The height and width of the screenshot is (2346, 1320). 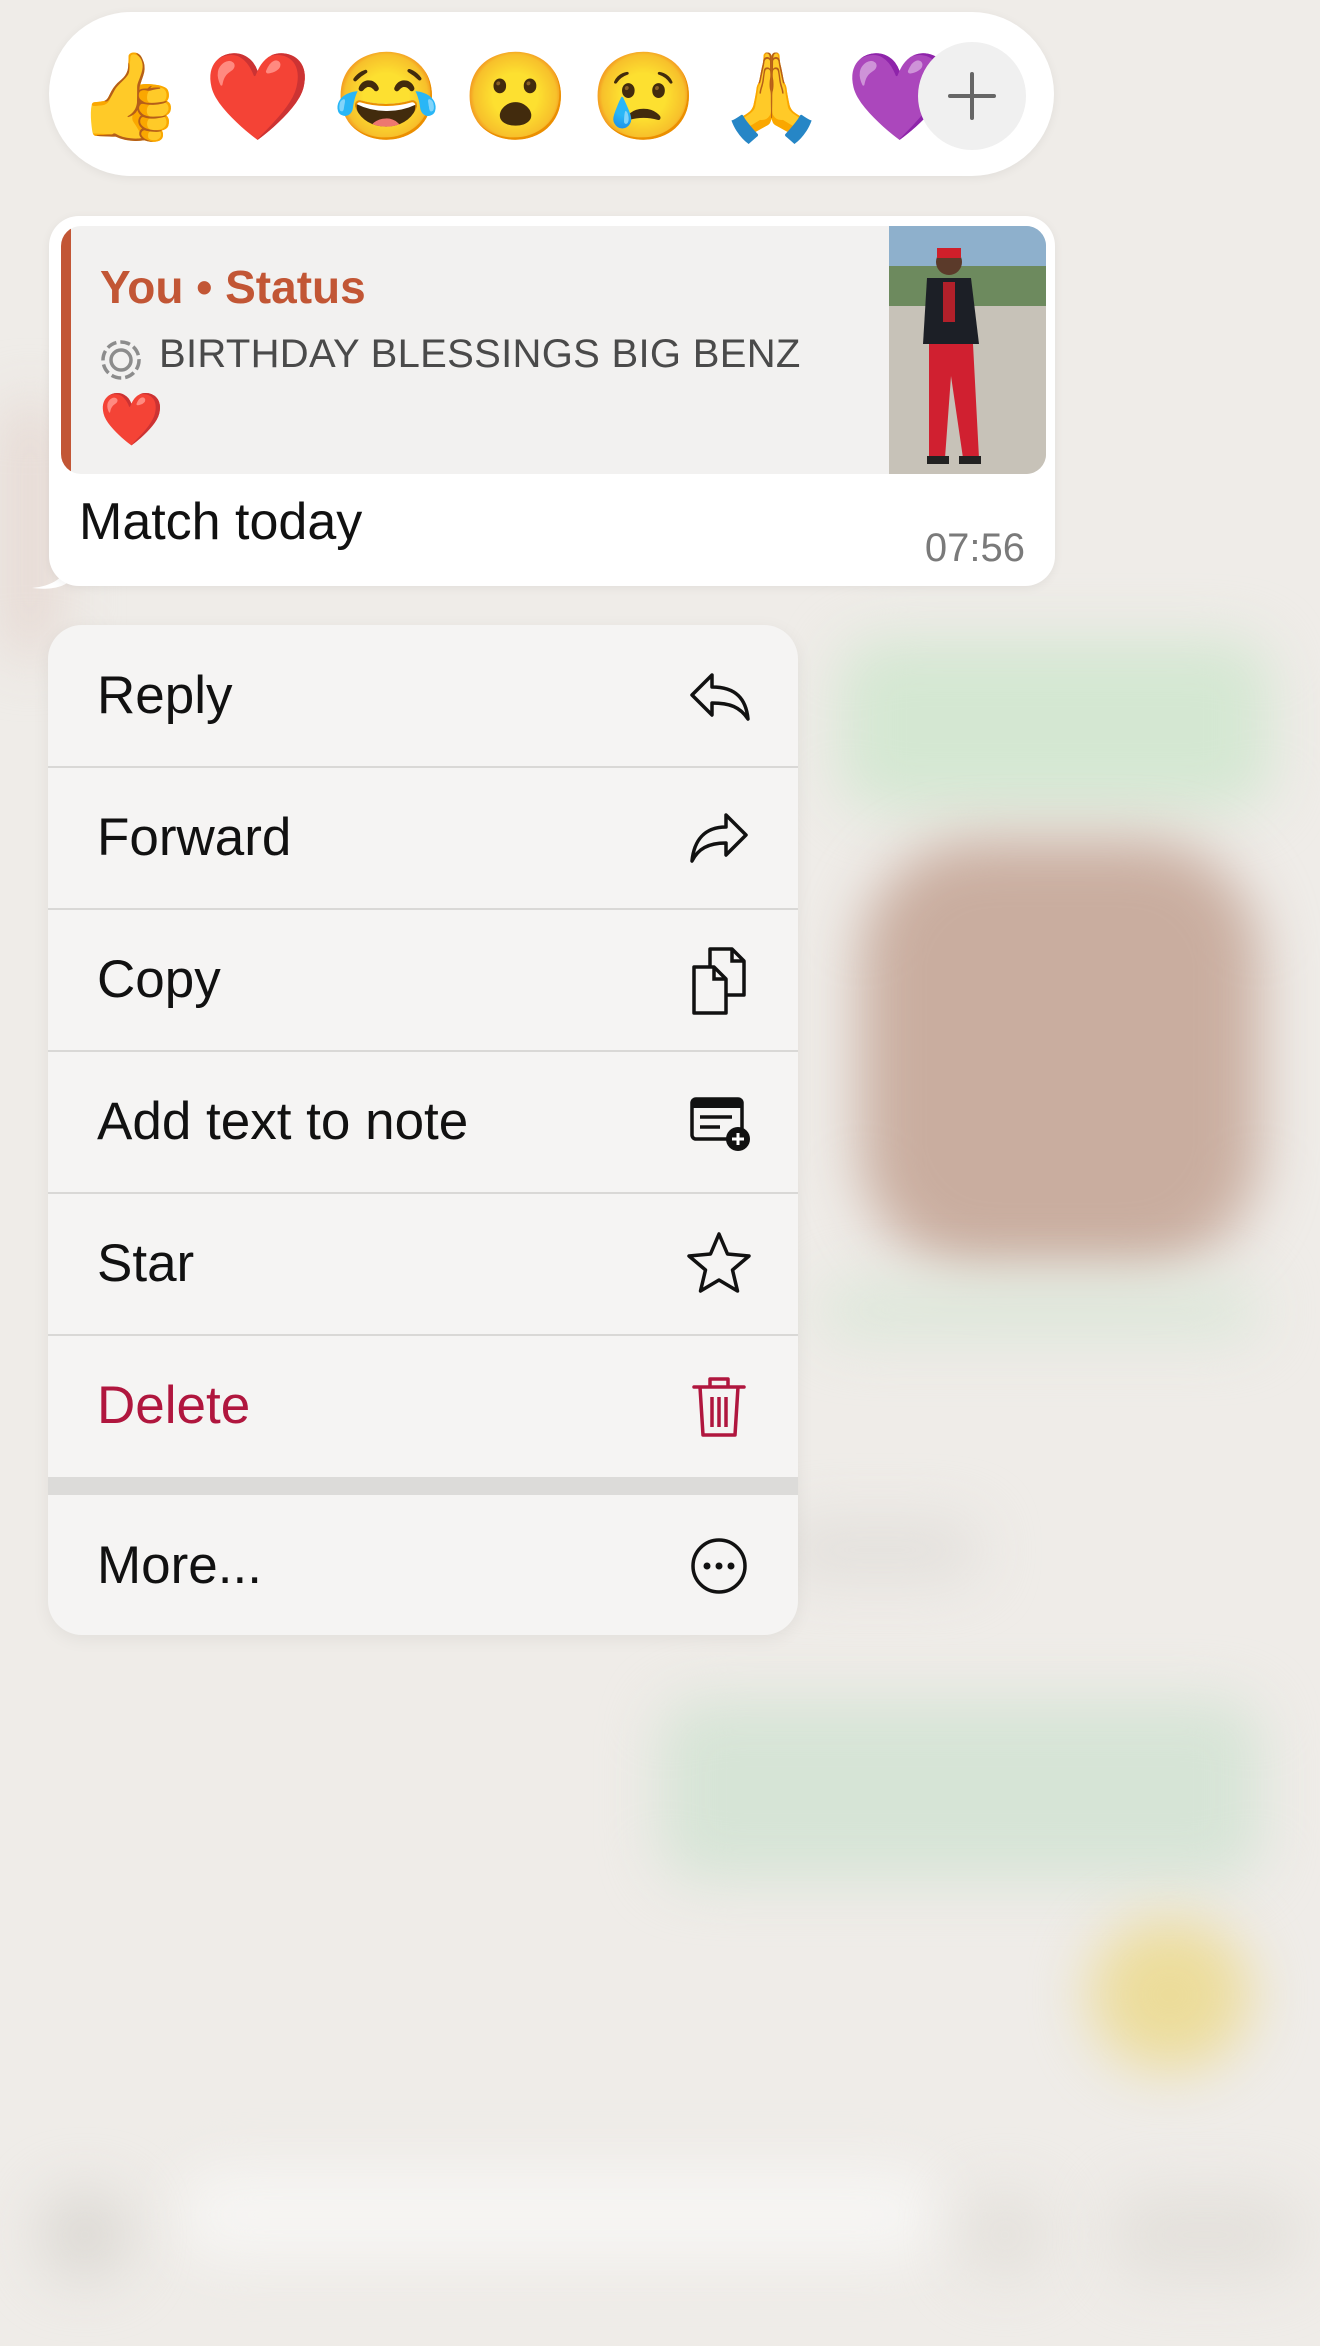 What do you see at coordinates (131, 420) in the screenshot?
I see `quote-heart-emoji: ❤️` at bounding box center [131, 420].